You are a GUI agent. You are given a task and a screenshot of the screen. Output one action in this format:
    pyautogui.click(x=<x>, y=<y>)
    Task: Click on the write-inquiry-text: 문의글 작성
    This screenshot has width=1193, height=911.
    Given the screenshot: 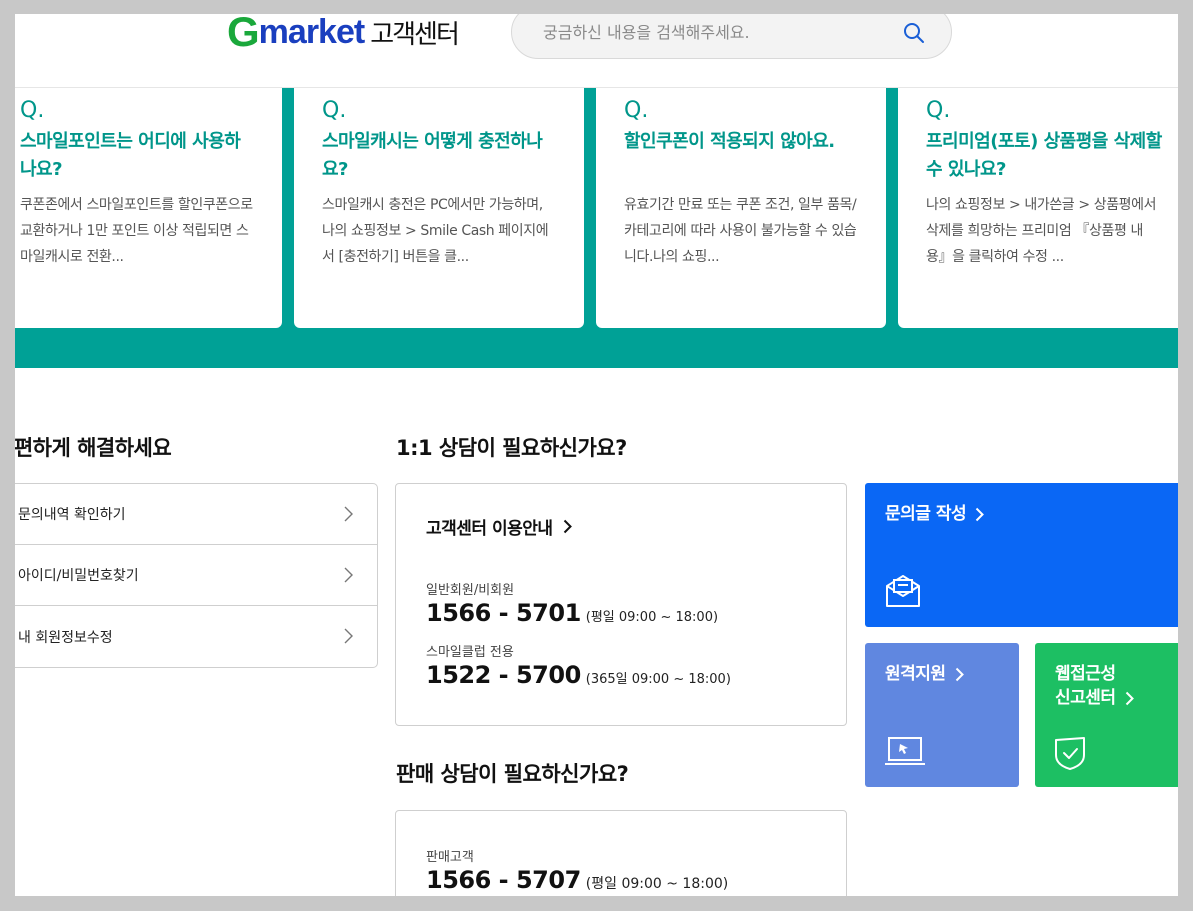 What is the action you would take?
    pyautogui.click(x=926, y=514)
    